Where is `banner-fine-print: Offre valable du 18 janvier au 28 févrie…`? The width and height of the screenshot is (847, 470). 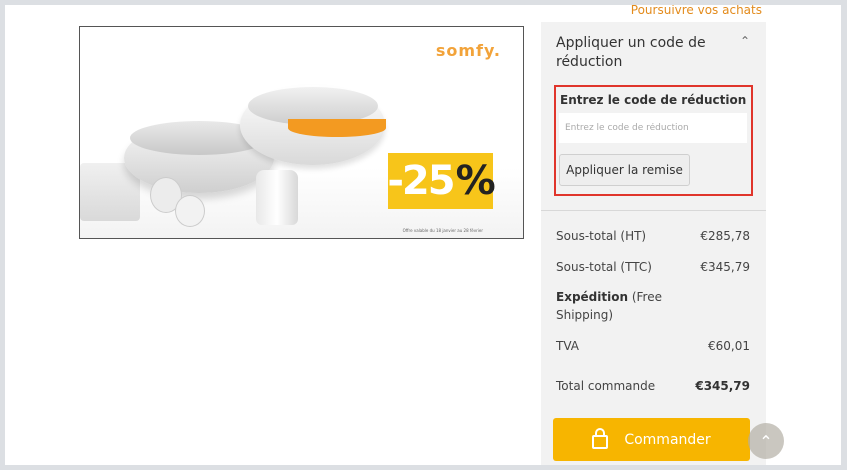 banner-fine-print: Offre valable du 18 janvier au 28 févrie… is located at coordinates (442, 230).